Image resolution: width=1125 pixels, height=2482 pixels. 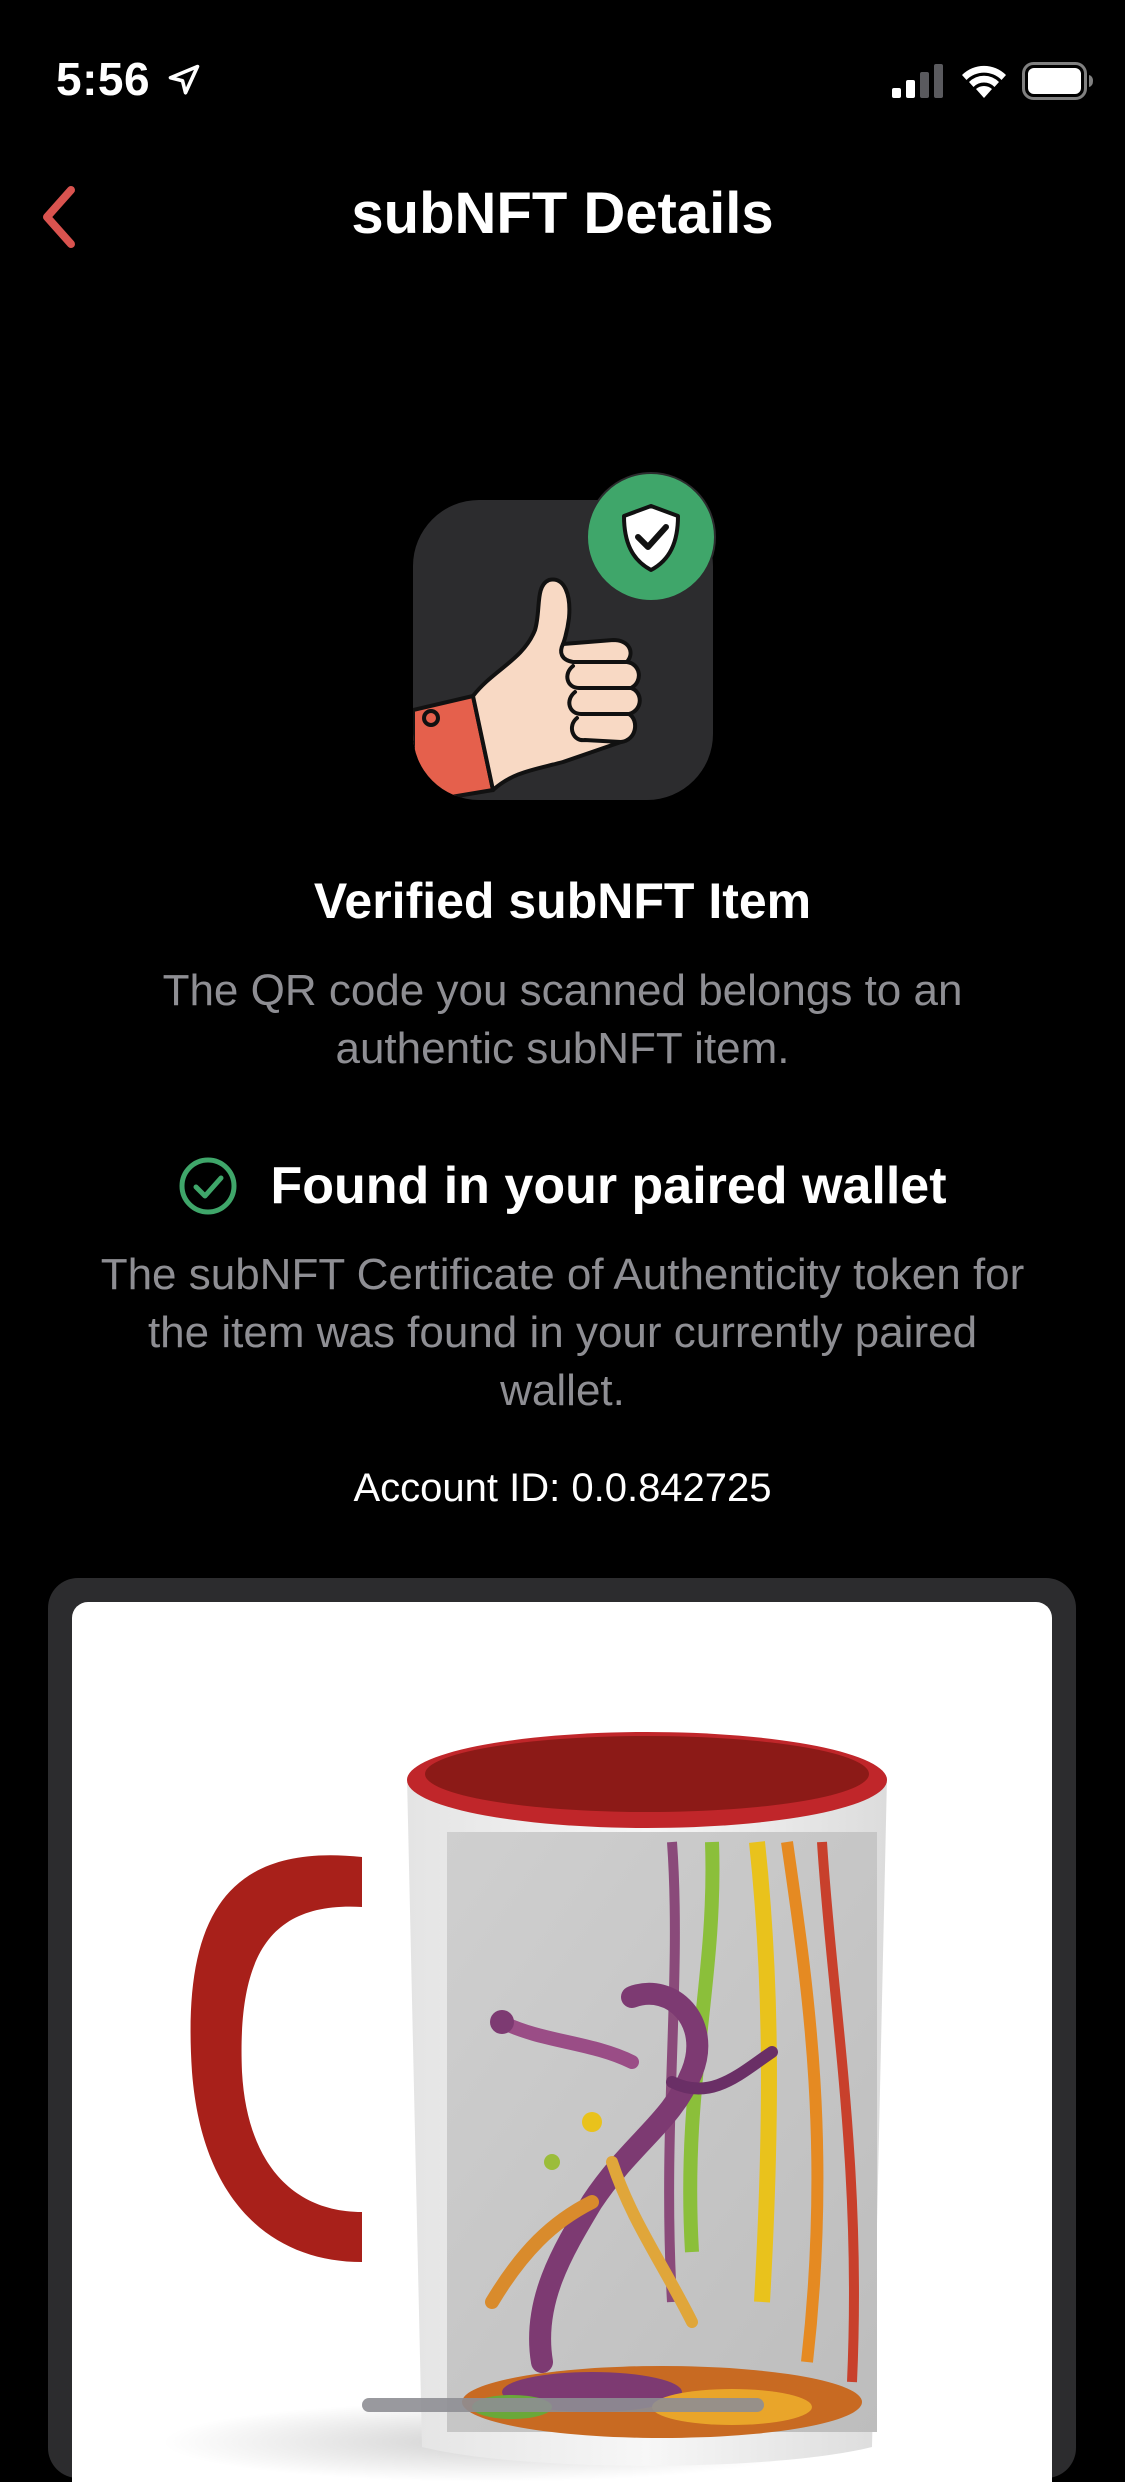 I want to click on page-title: subNFT Details, so click(x=562, y=213).